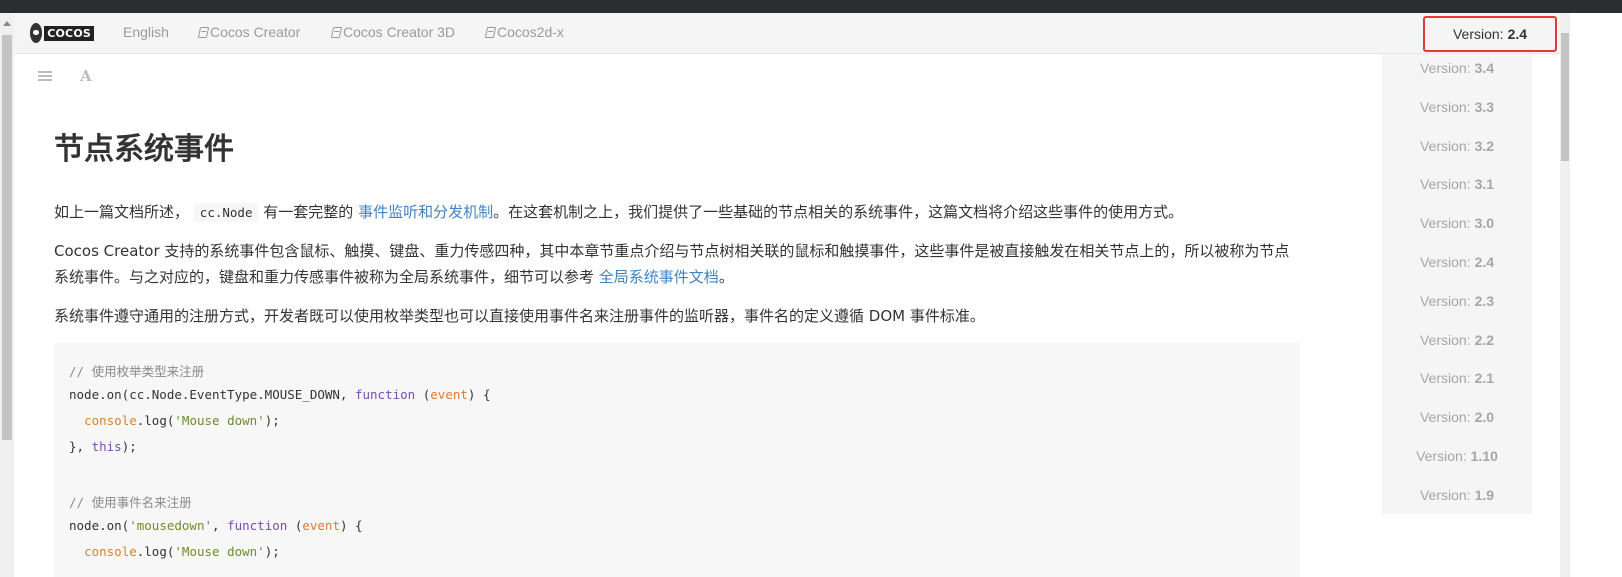 Image resolution: width=1622 pixels, height=577 pixels. I want to click on code-comment: // 使用事件名来注册, so click(130, 502).